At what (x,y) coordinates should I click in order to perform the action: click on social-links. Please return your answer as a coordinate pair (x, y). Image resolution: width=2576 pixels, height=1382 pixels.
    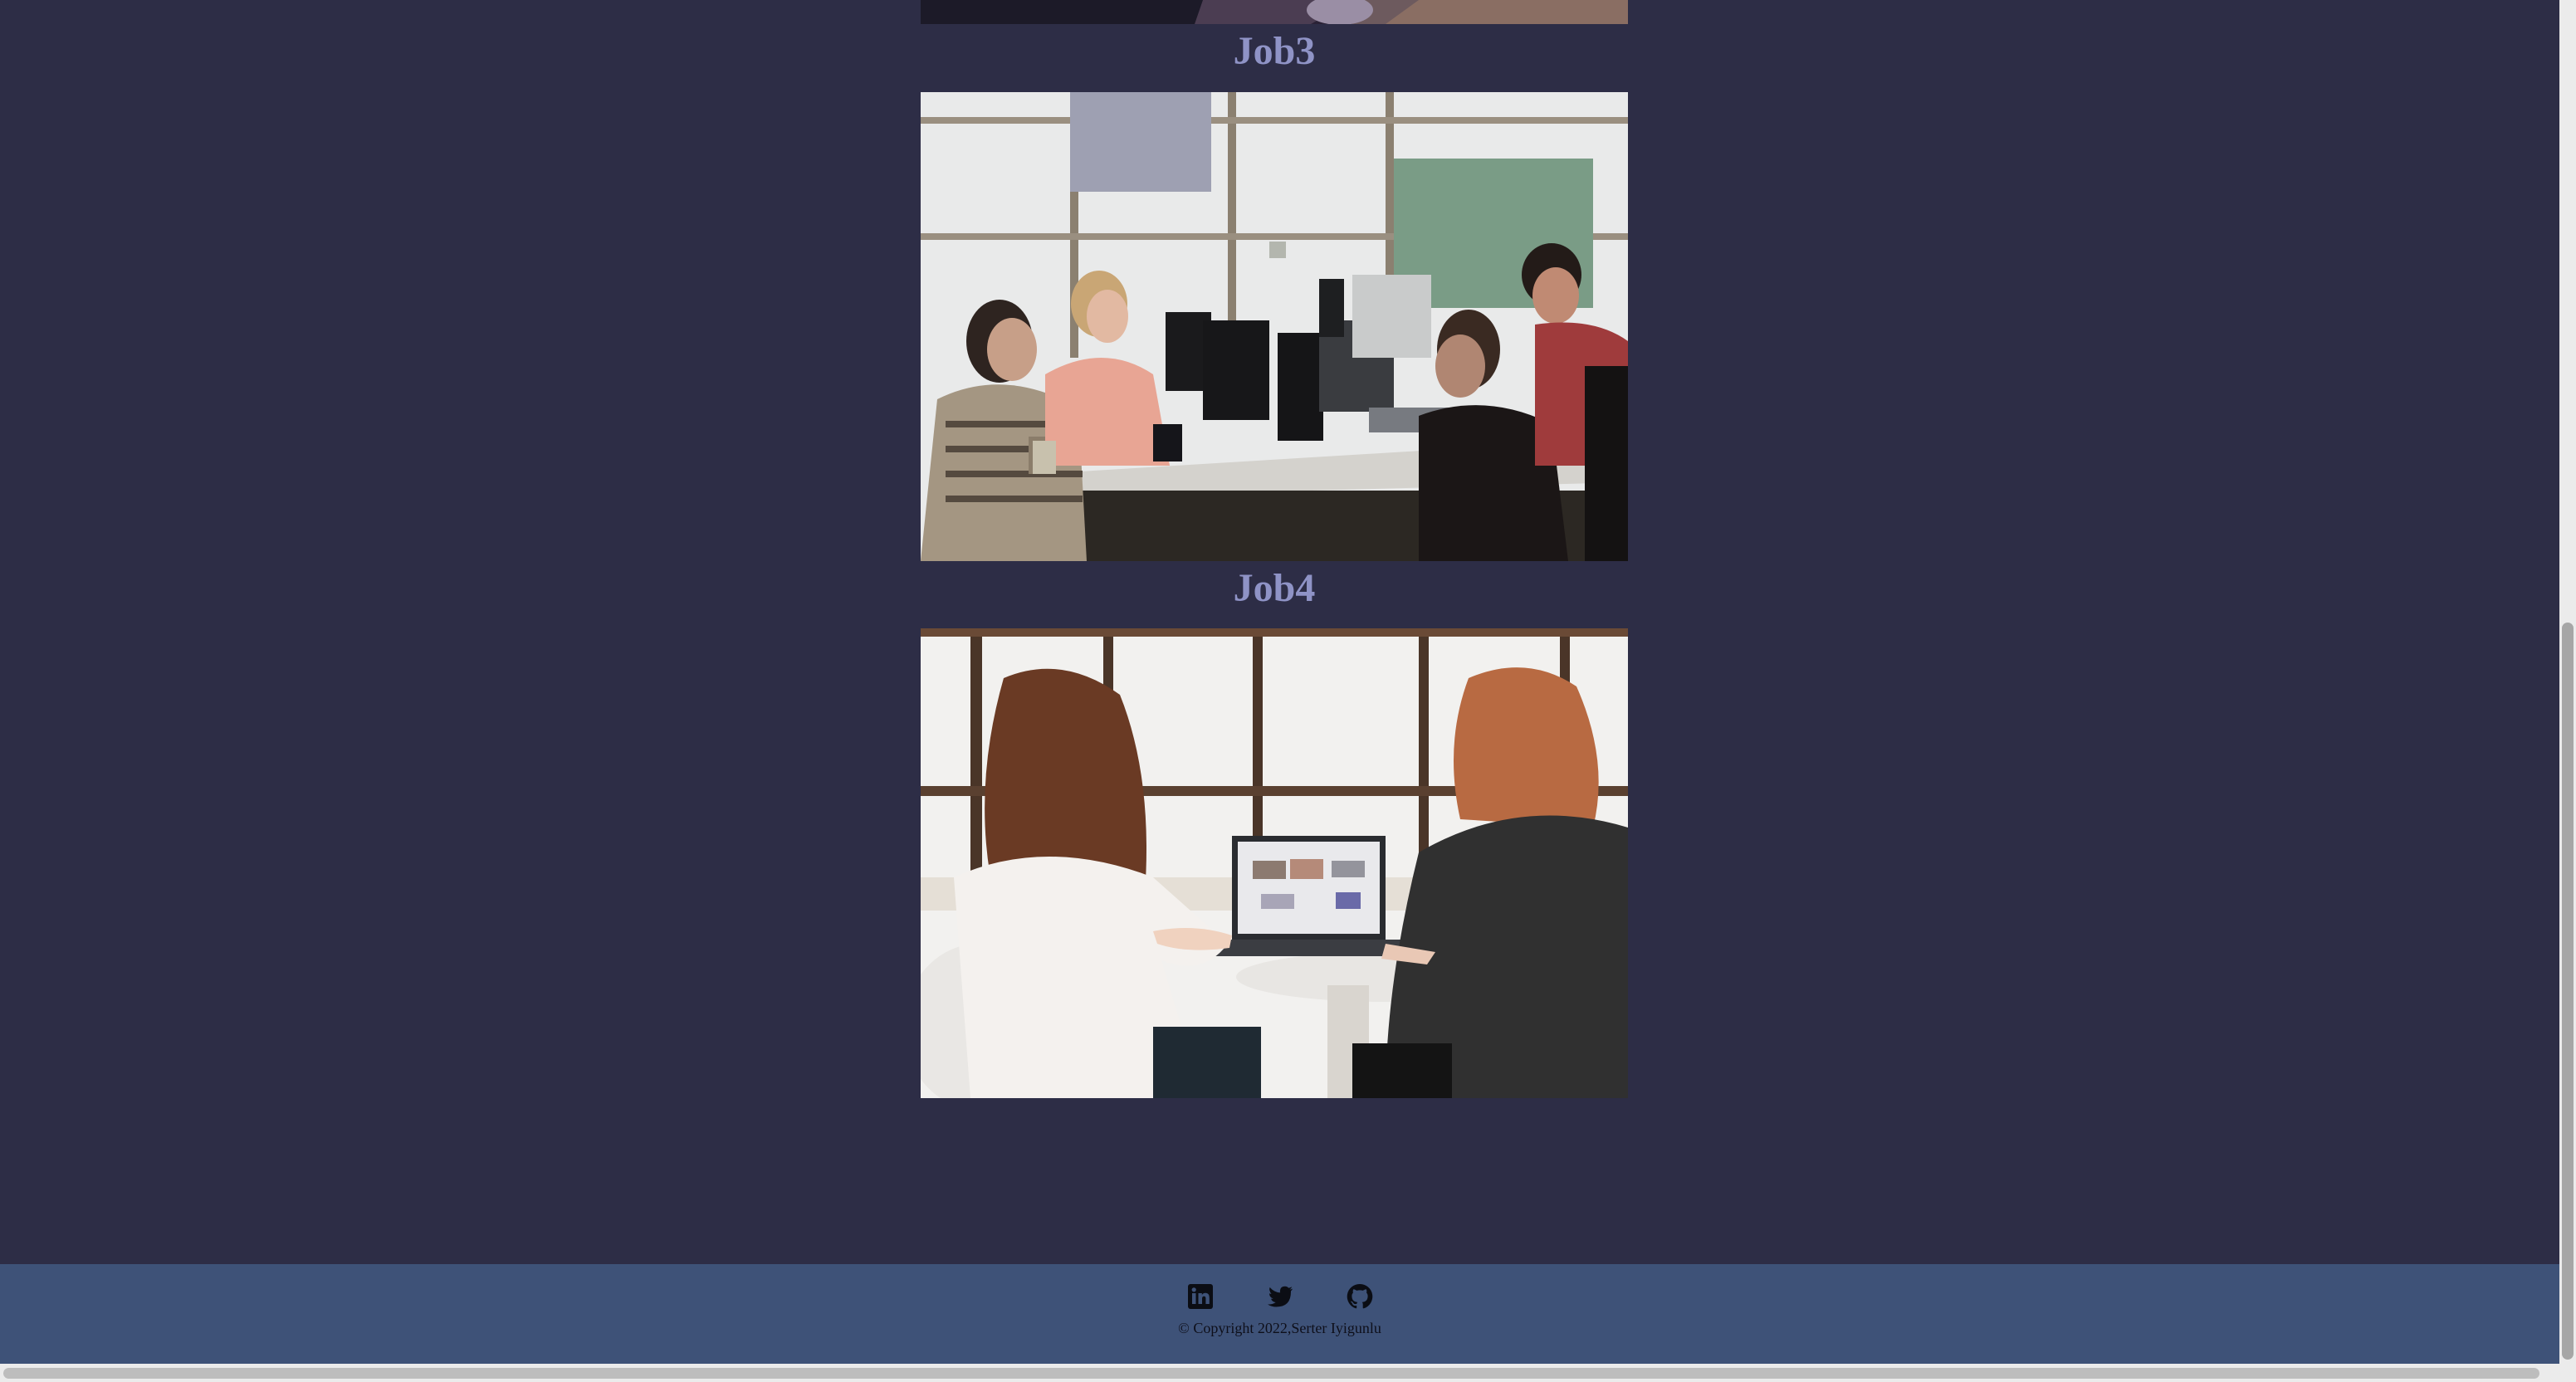
    Looking at the image, I should click on (1279, 1297).